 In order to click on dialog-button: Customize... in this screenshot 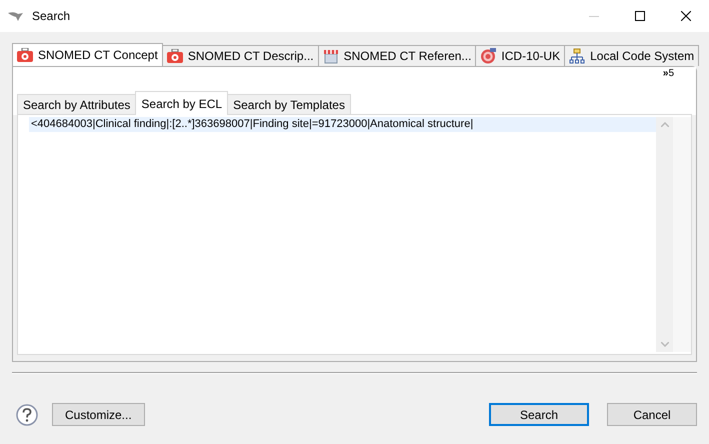, I will do `click(98, 414)`.